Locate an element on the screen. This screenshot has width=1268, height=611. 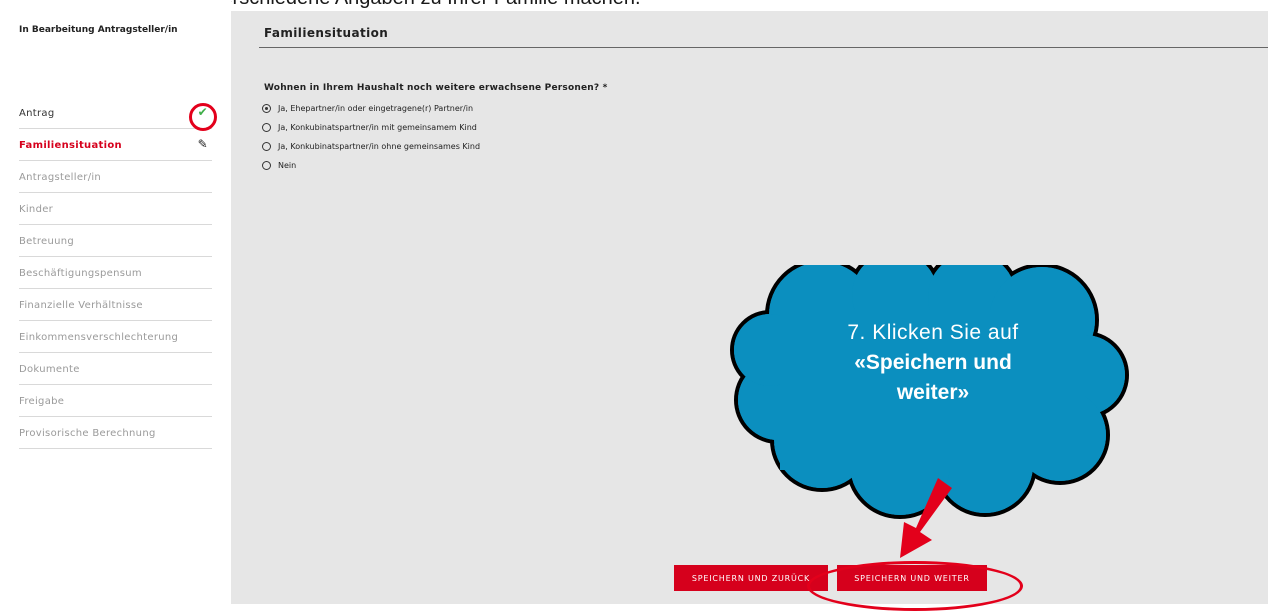
nav-item-freigabe: Freigabe is located at coordinates (115, 401).